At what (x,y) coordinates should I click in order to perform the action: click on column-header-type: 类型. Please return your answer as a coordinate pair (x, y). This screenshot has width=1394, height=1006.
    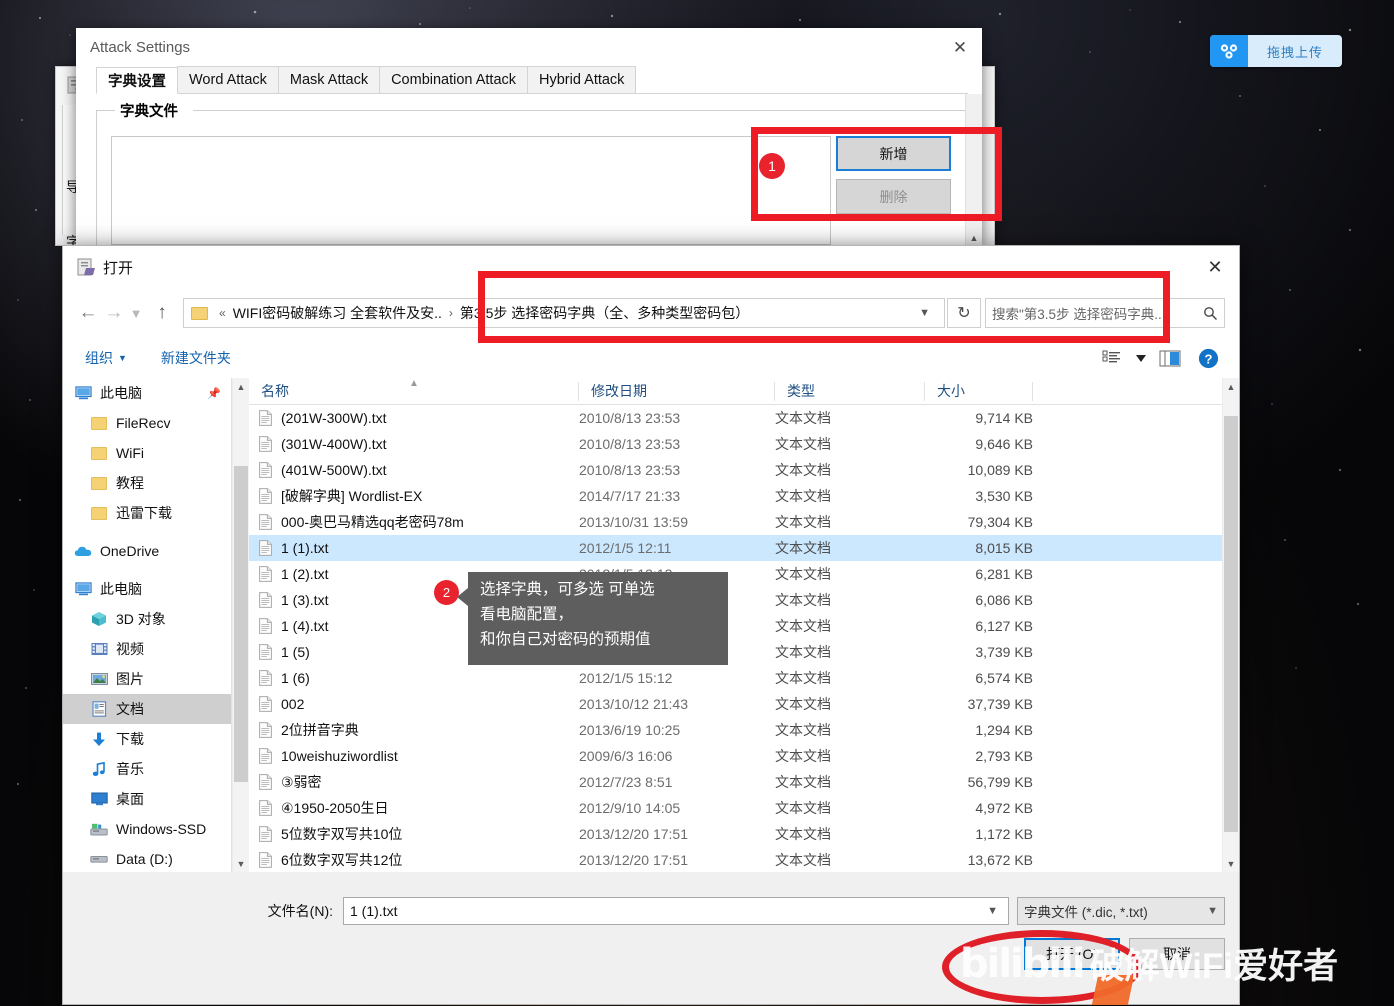
    Looking at the image, I should click on (850, 391).